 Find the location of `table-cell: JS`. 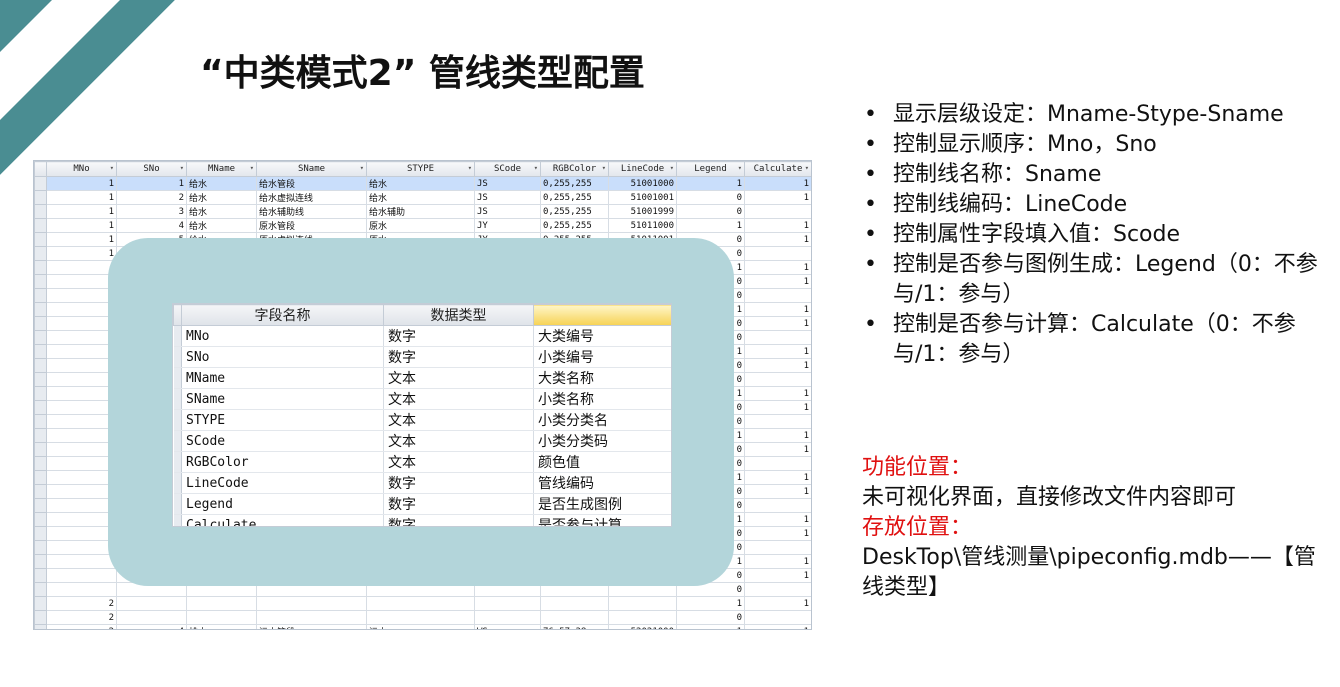

table-cell: JS is located at coordinates (507, 183).